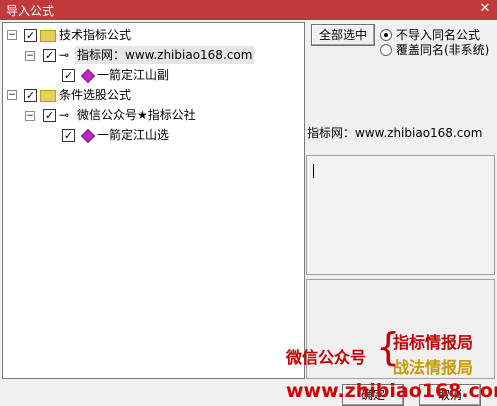 This screenshot has height=406, width=497. I want to click on watermark-url: www.zhibiao168.com, so click(391, 391).